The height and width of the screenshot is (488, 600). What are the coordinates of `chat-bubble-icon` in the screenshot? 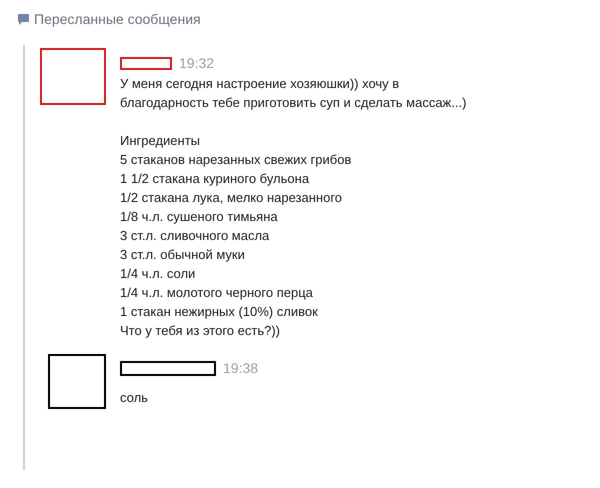 It's located at (23, 19).